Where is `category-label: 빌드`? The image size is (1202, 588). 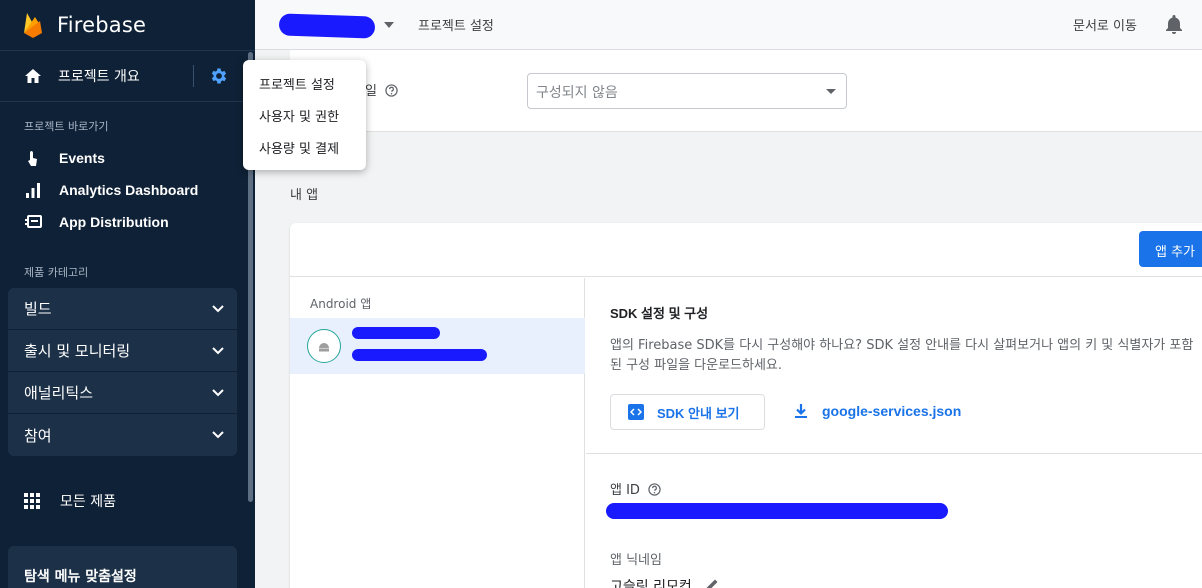
category-label: 빌드 is located at coordinates (38, 309).